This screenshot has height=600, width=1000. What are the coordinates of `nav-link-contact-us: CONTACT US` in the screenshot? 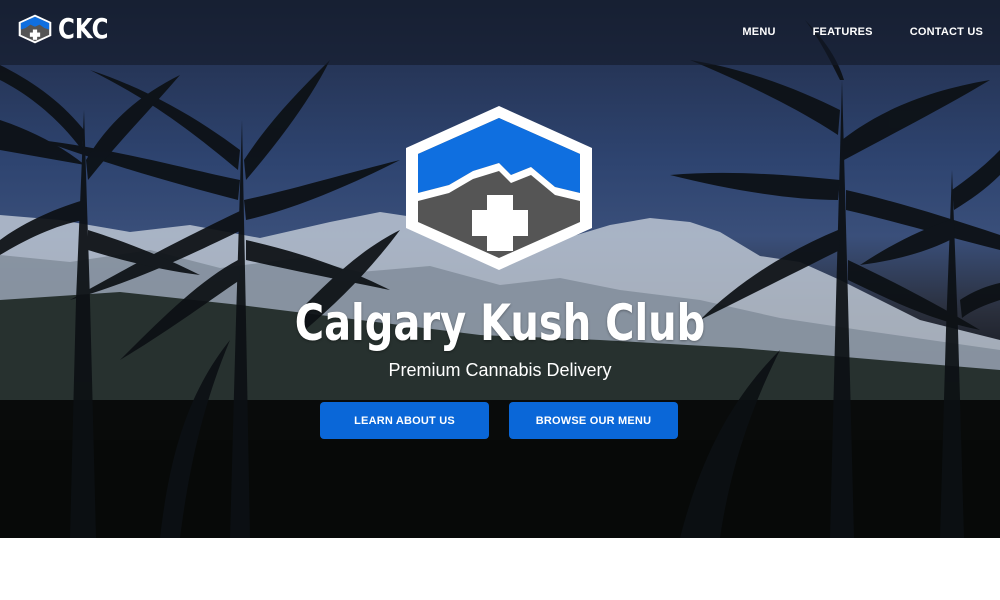 It's located at (946, 32).